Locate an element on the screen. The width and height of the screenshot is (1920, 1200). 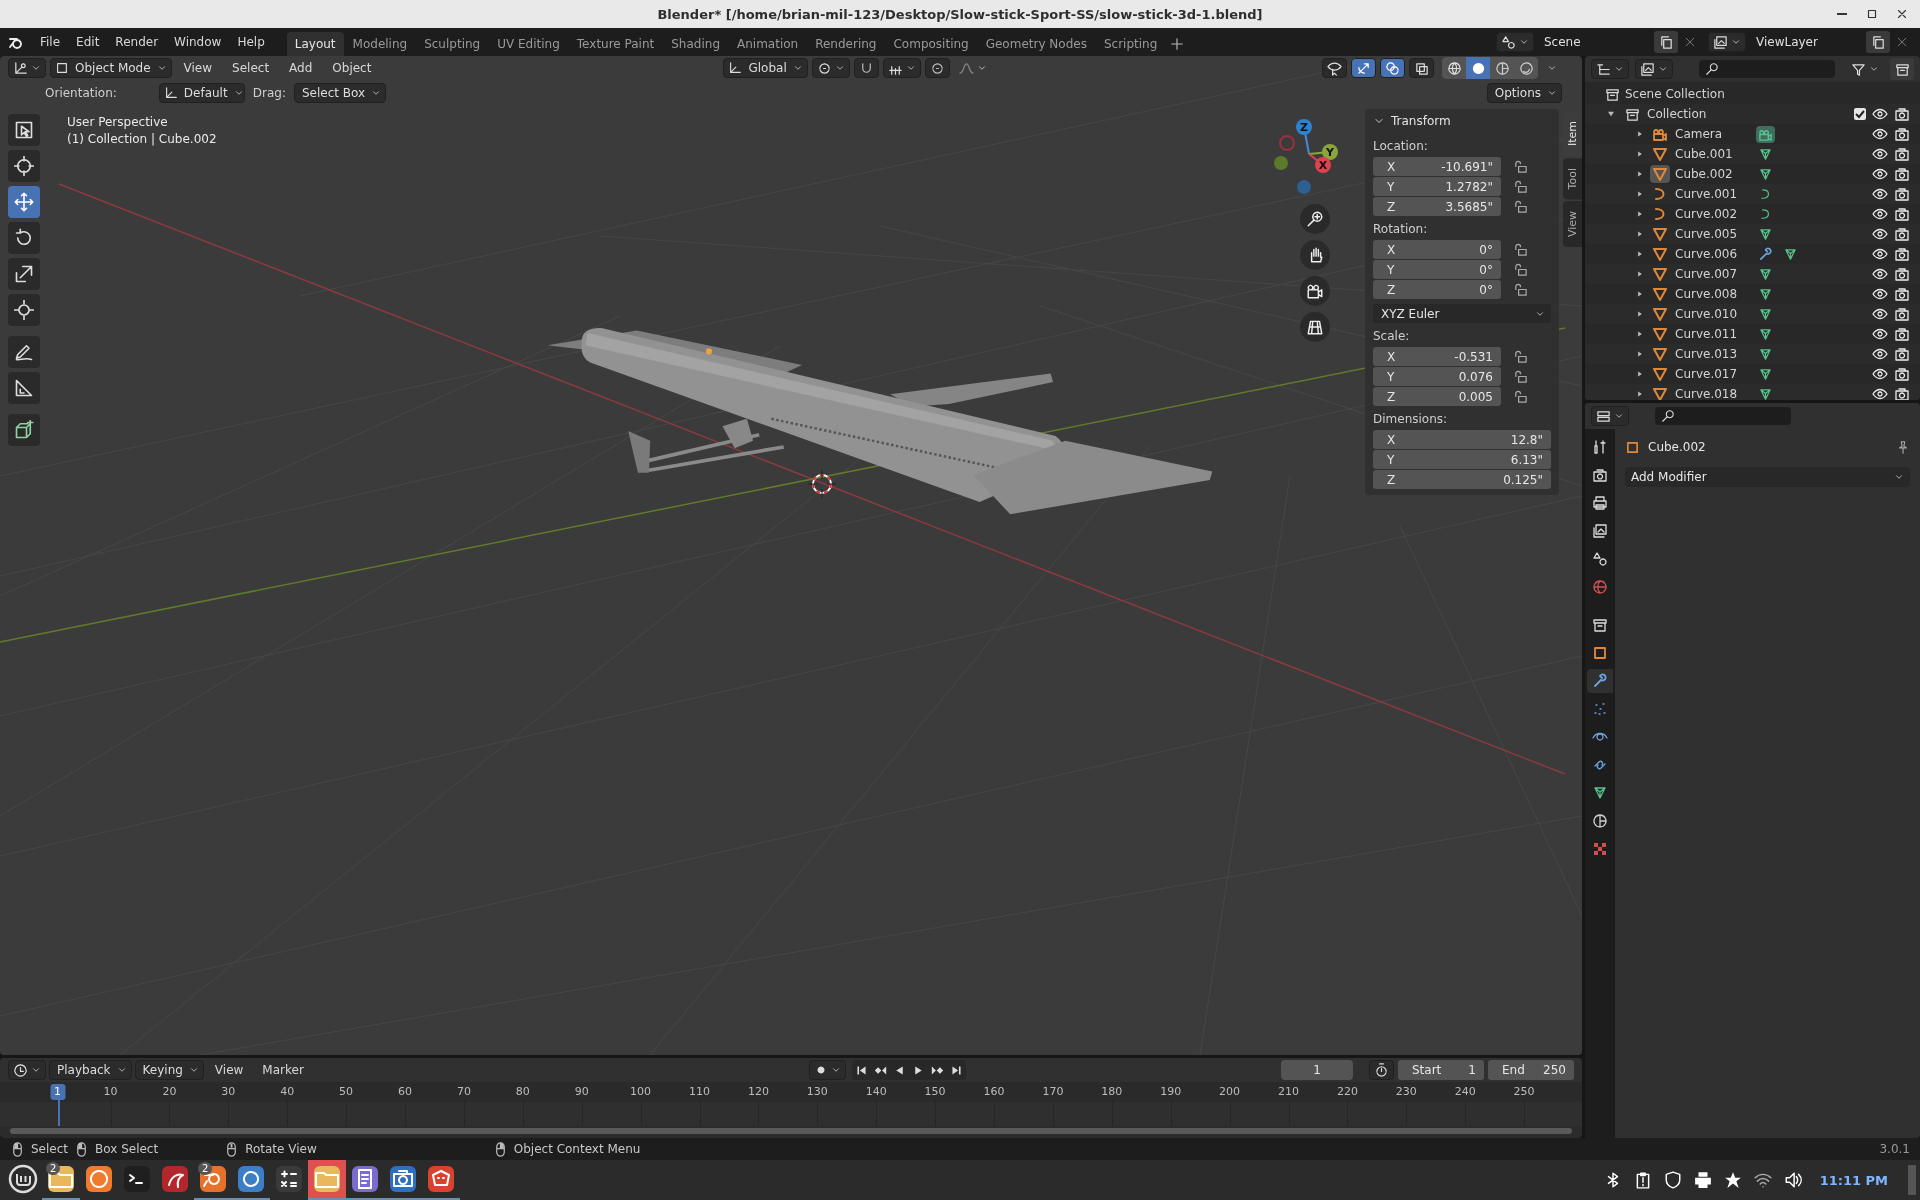
frame-tick-label: 80 is located at coordinates (522, 1091).